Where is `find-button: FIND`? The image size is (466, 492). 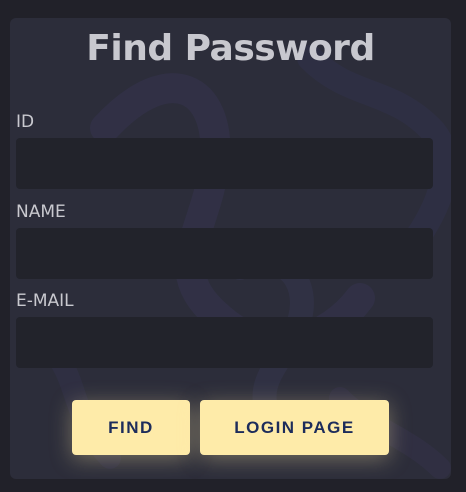
find-button: FIND is located at coordinates (131, 427).